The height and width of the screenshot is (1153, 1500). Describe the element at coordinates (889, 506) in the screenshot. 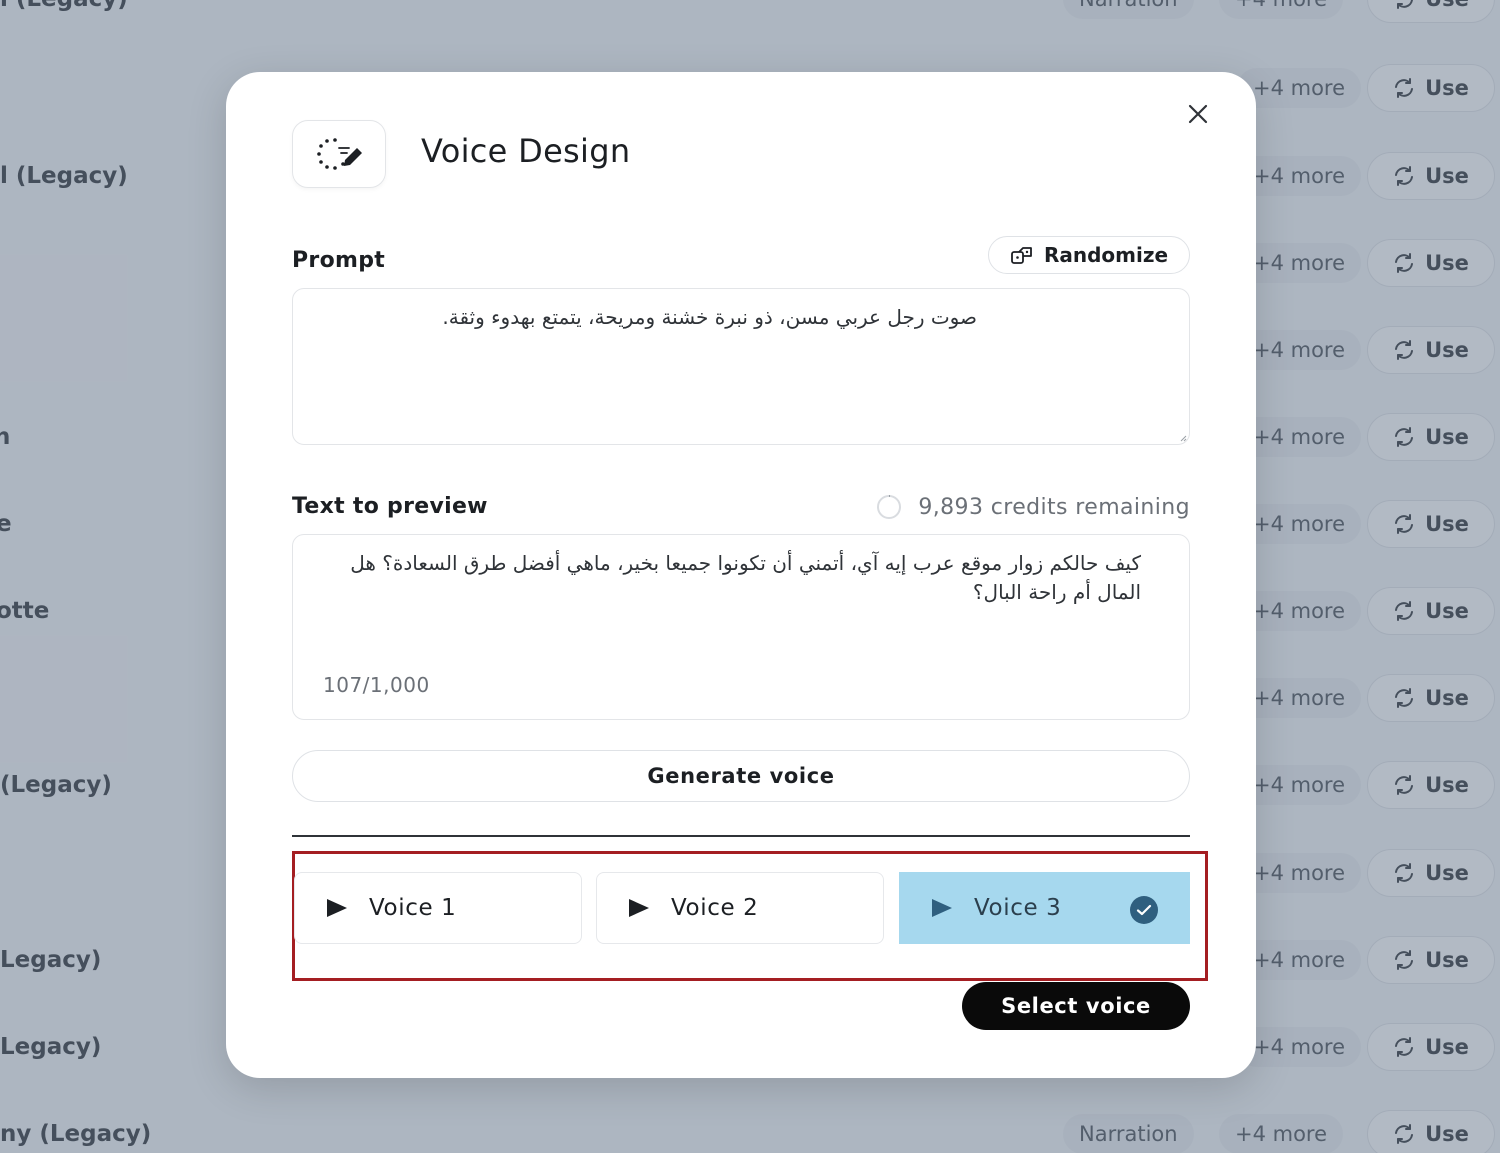

I see `credits-progress-icon` at that location.